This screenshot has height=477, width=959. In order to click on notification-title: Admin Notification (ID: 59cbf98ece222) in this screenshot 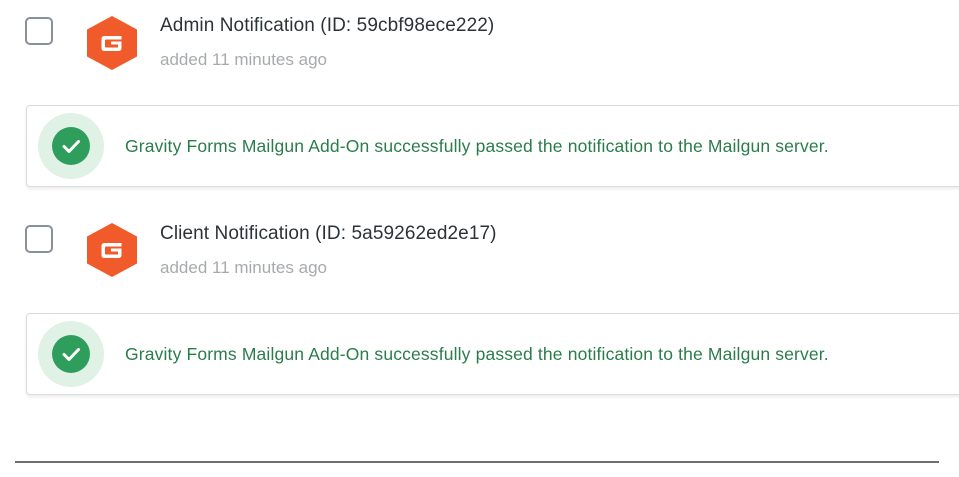, I will do `click(327, 25)`.